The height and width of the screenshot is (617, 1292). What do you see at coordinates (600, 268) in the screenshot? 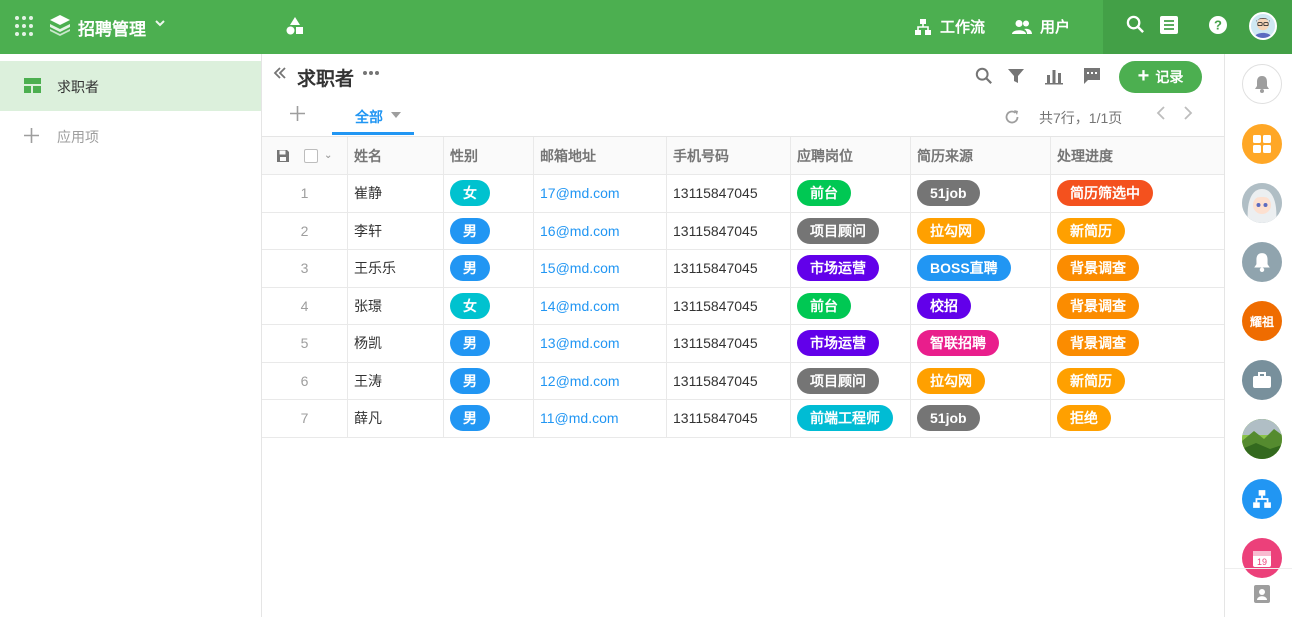
I see `cell-email: 15@md.com` at bounding box center [600, 268].